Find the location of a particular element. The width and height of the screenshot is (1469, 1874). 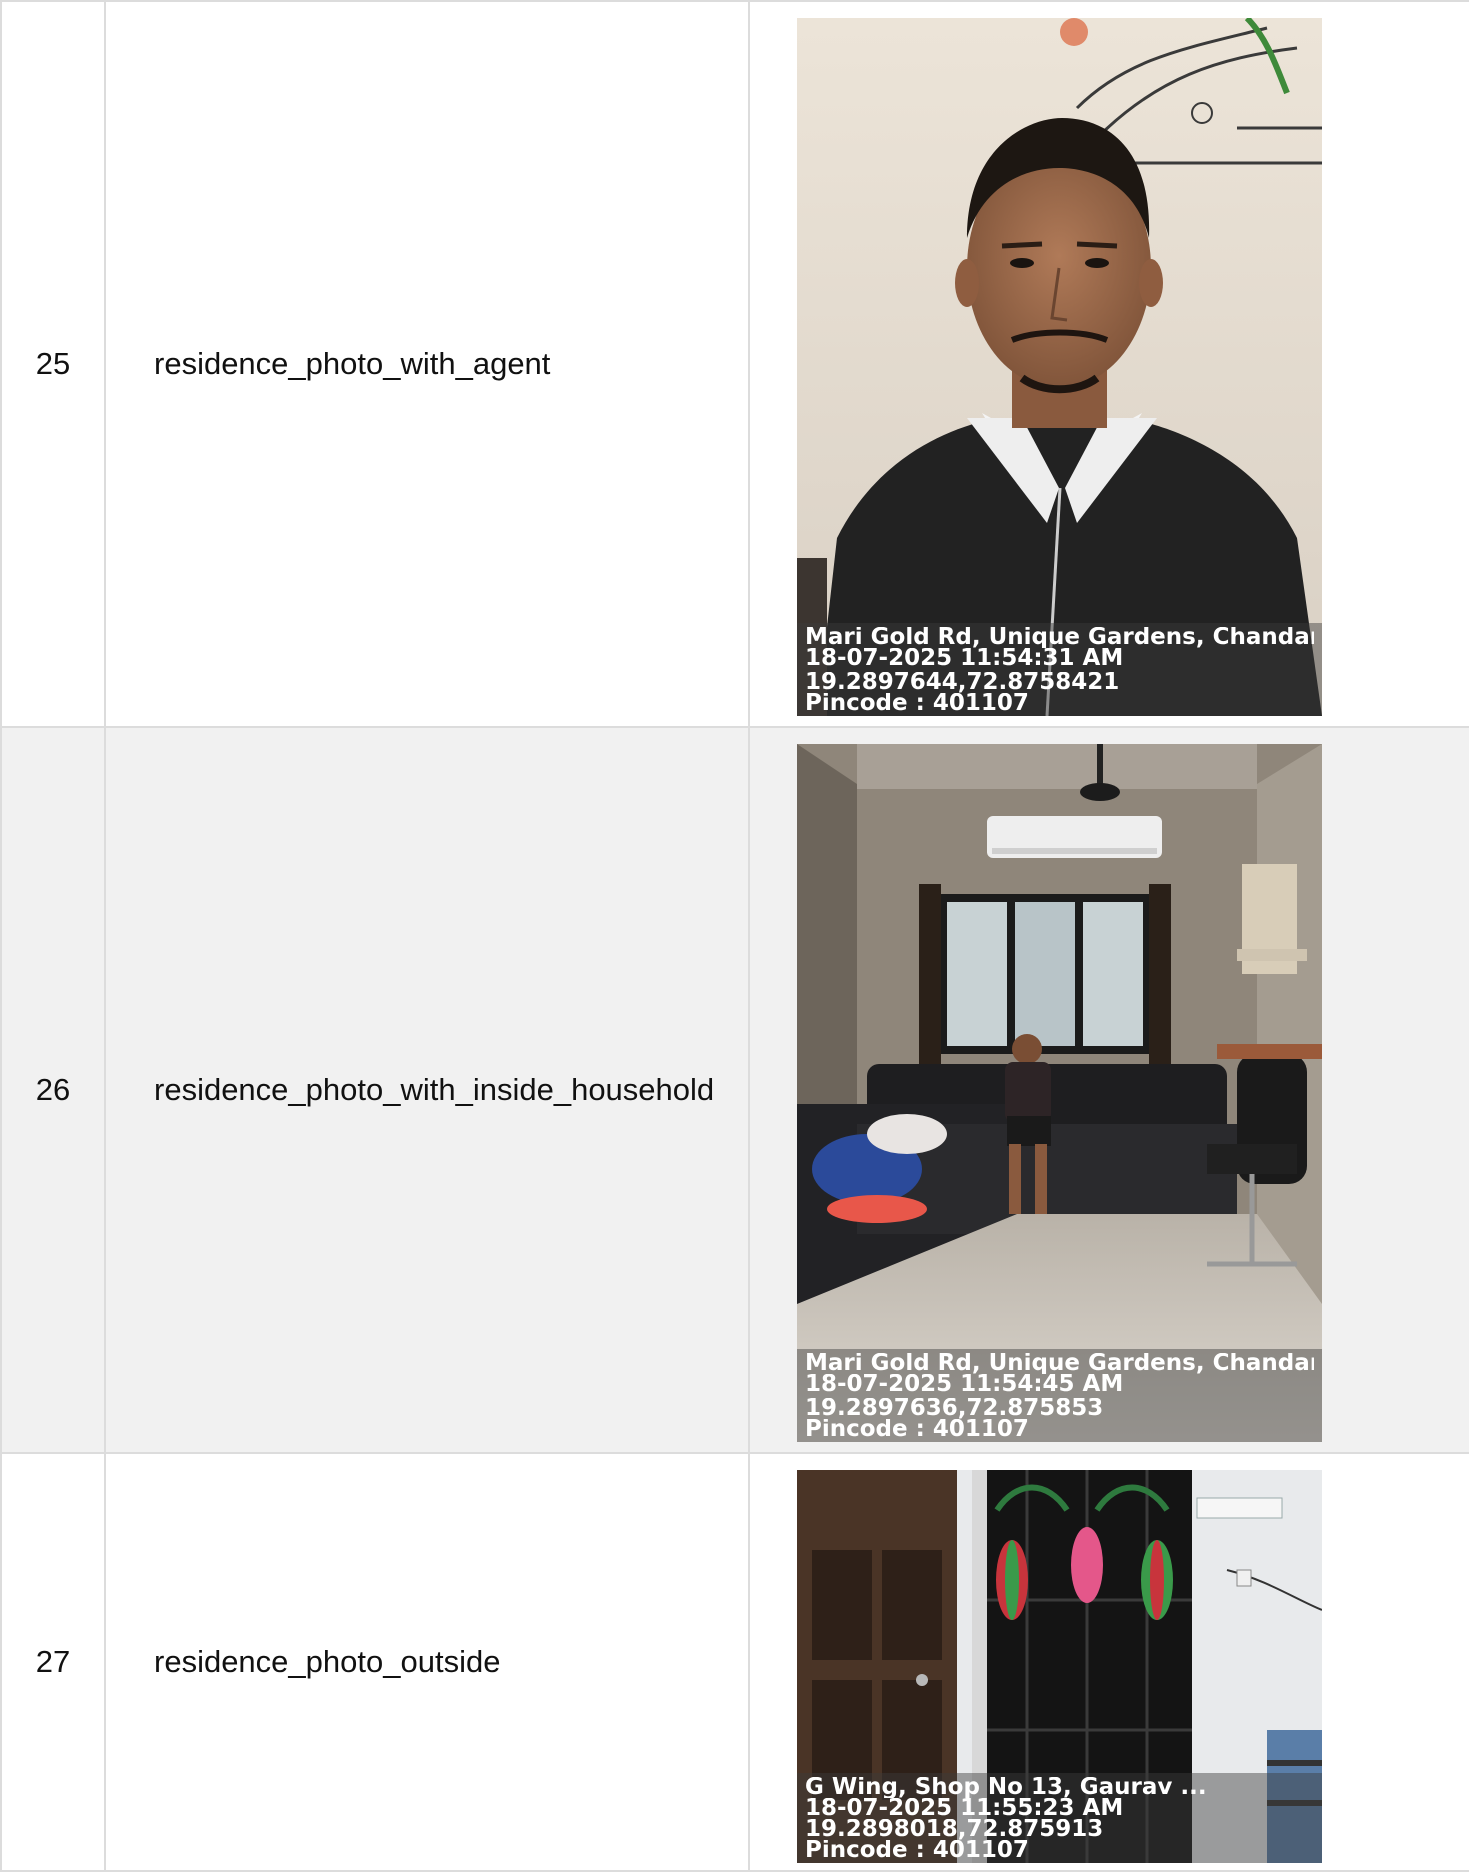

row-label: residence_photo_outside is located at coordinates (427, 1662).